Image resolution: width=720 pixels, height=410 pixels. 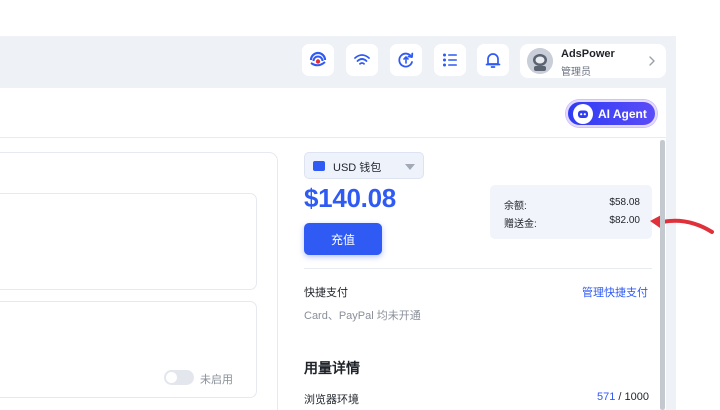 What do you see at coordinates (572, 204) in the screenshot?
I see `detail-row-balance: 余额: $58.08` at bounding box center [572, 204].